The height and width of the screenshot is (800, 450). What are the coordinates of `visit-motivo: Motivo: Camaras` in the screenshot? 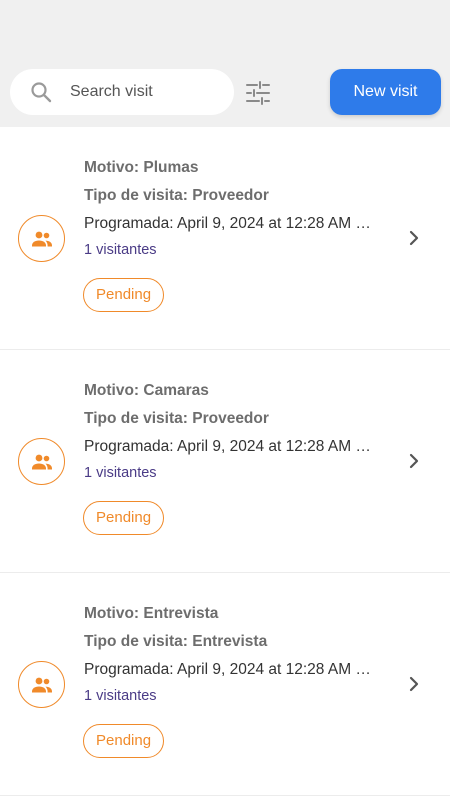 It's located at (146, 390).